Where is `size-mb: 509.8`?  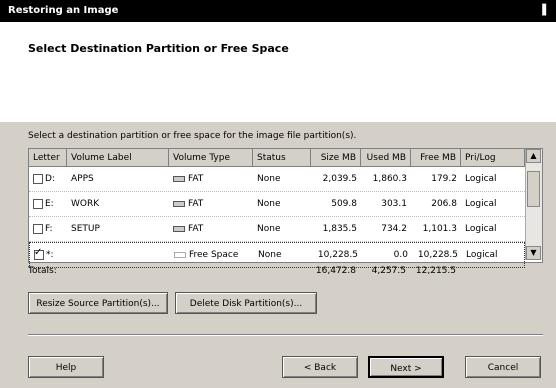
size-mb: 509.8 is located at coordinates (344, 204).